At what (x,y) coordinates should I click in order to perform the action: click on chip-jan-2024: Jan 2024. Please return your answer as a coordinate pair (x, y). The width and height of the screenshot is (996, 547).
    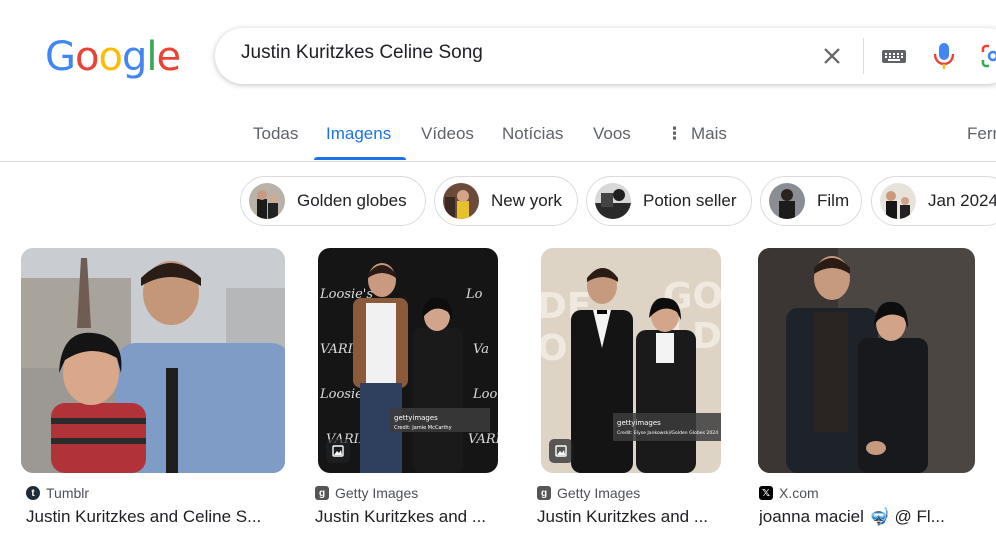
    Looking at the image, I should click on (933, 201).